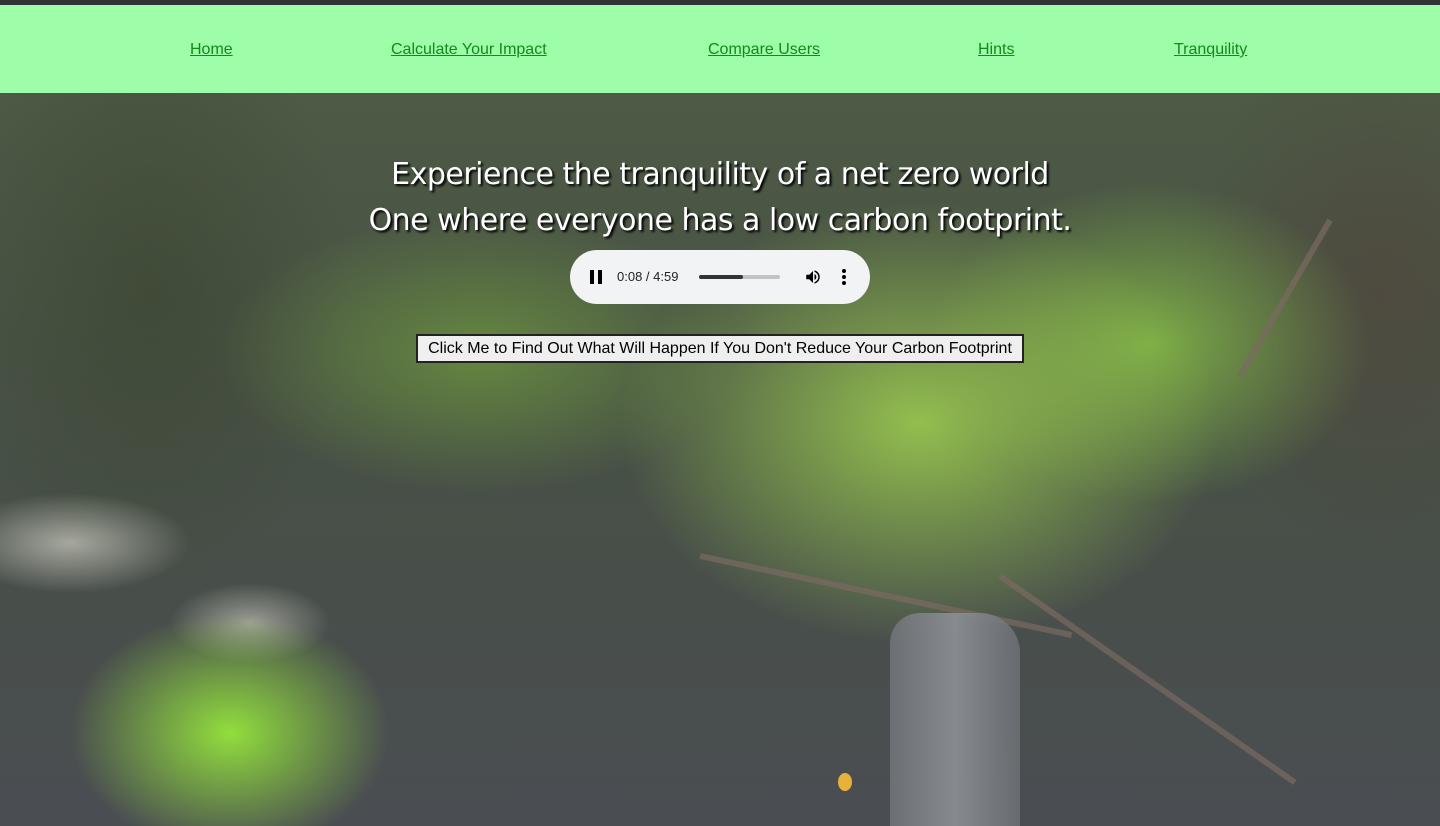 The height and width of the screenshot is (826, 1440). What do you see at coordinates (596, 277) in the screenshot?
I see `pause-icon` at bounding box center [596, 277].